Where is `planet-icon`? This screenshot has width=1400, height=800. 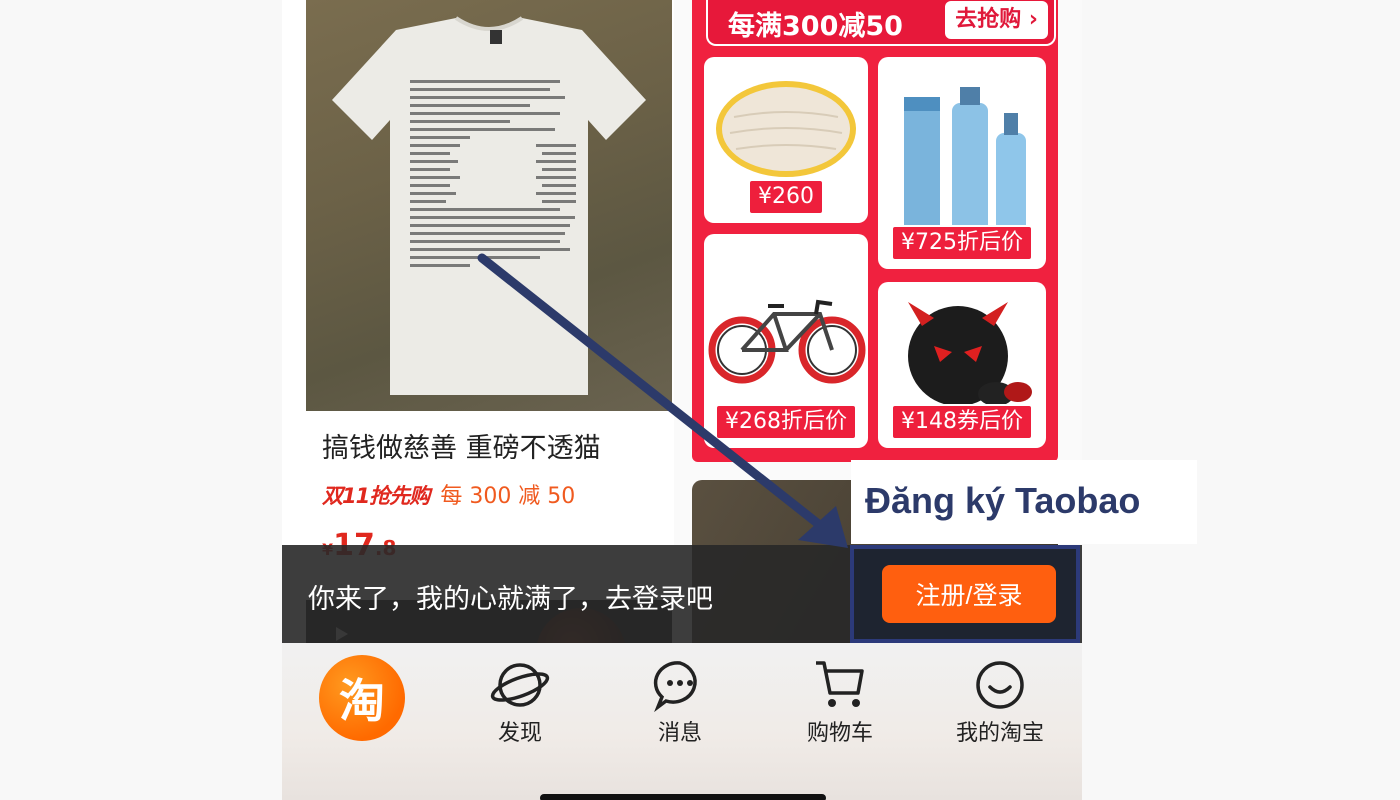
planet-icon is located at coordinates (520, 685).